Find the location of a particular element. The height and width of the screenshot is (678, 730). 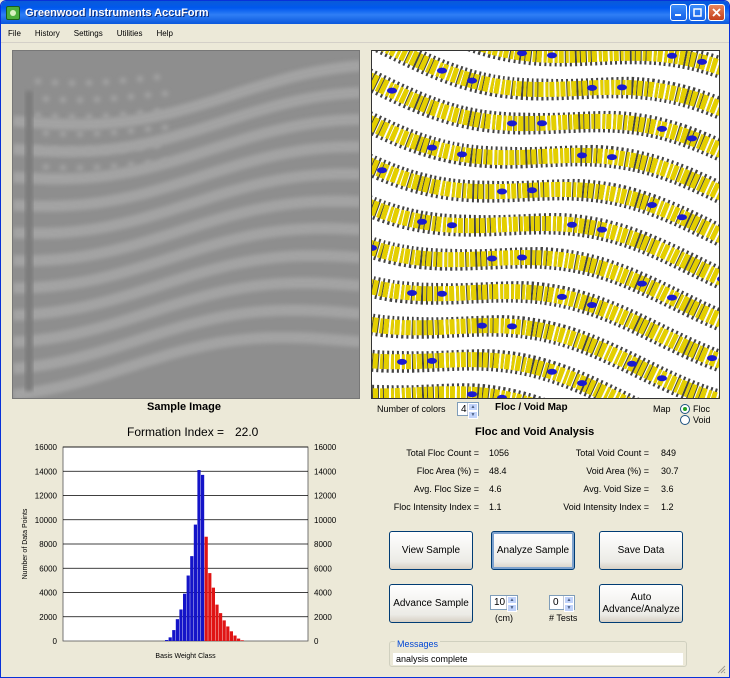

advance-distance-unit: (cm) is located at coordinates (504, 618).